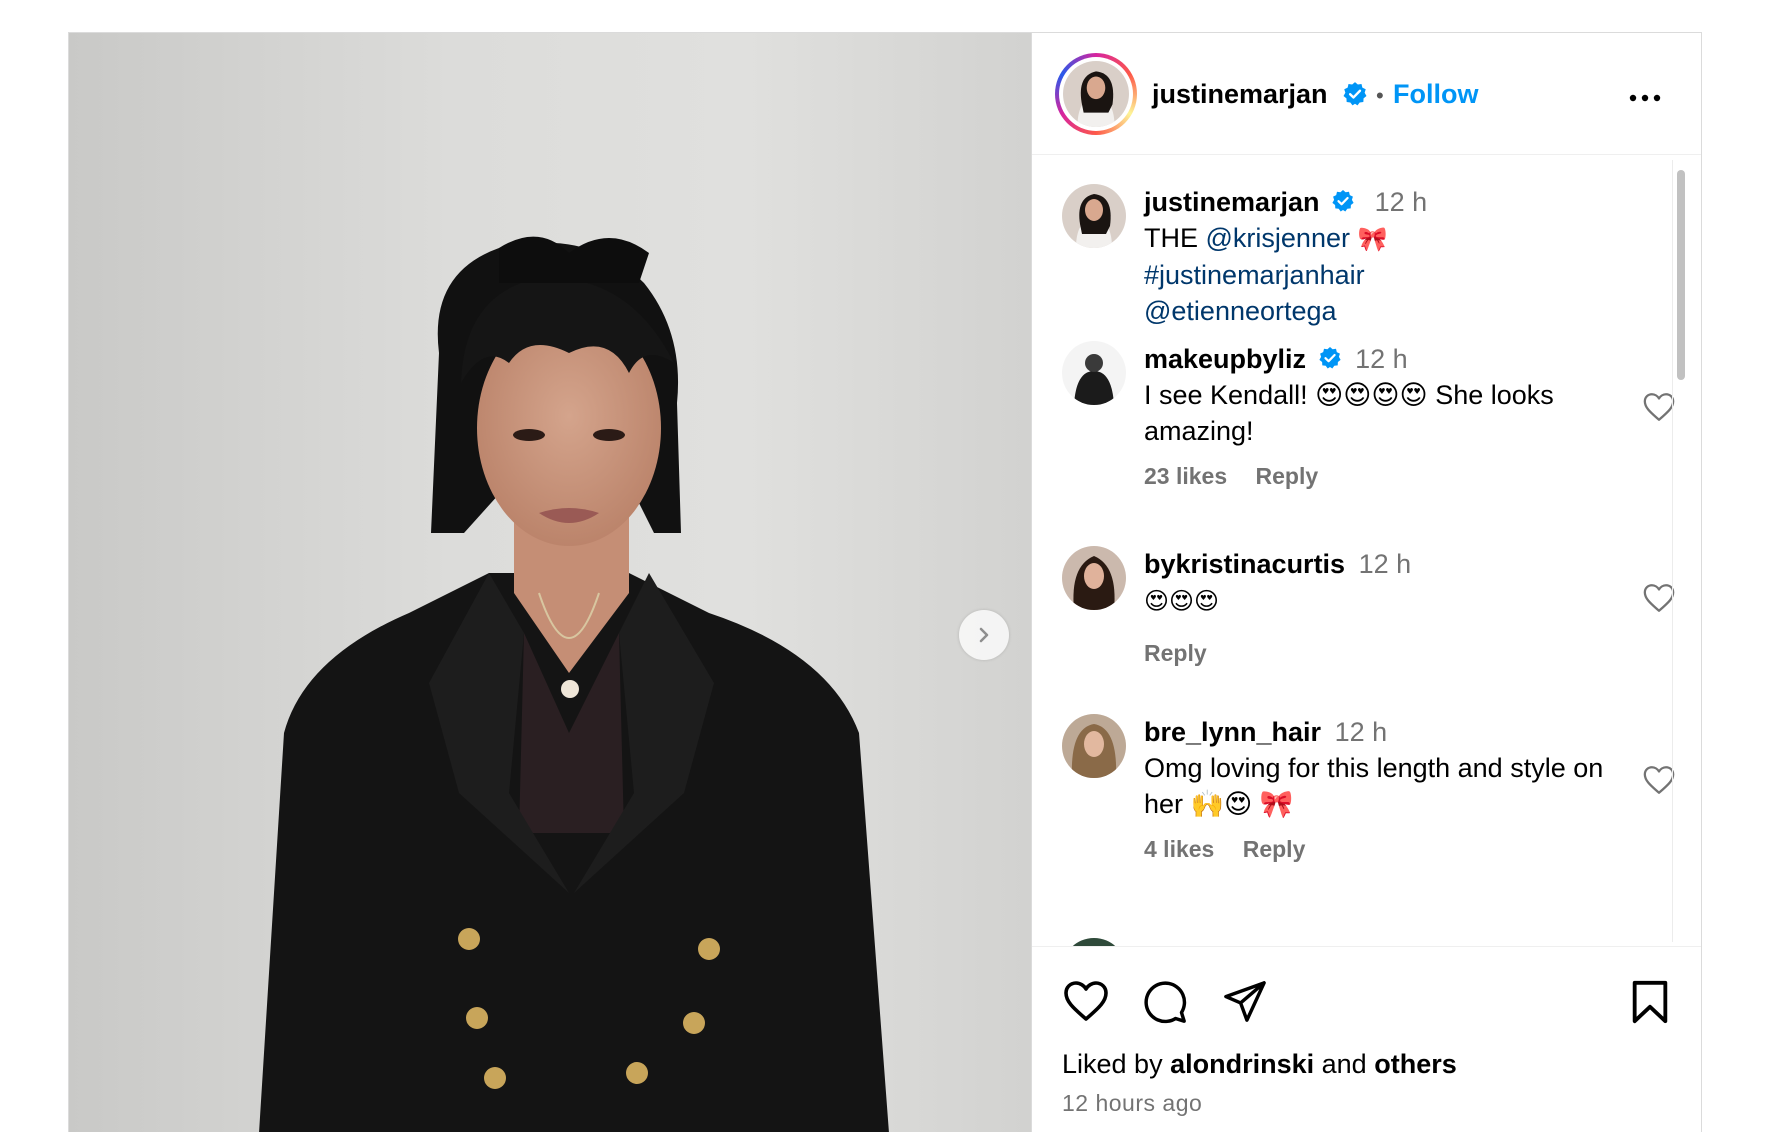 This screenshot has width=1786, height=1132. I want to click on comment-meta: 4 likes Reply, so click(1235, 849).